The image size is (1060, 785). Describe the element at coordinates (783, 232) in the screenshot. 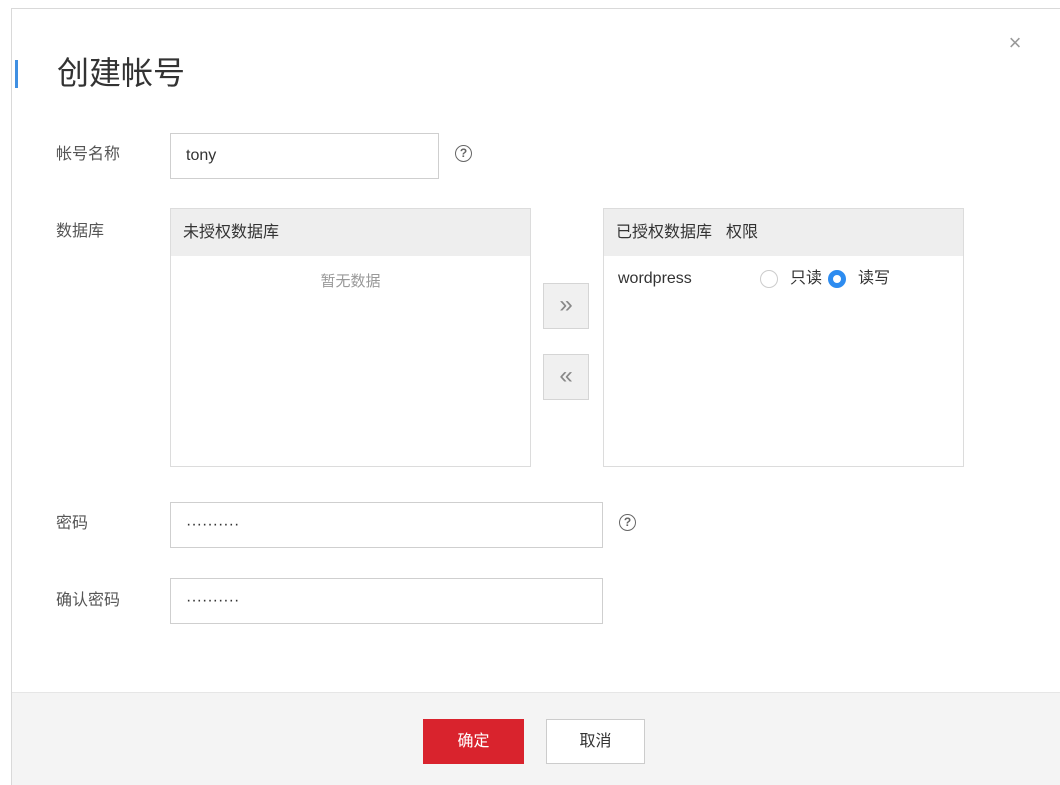

I see `authorized-db-header: 已授权数据库 权限` at that location.